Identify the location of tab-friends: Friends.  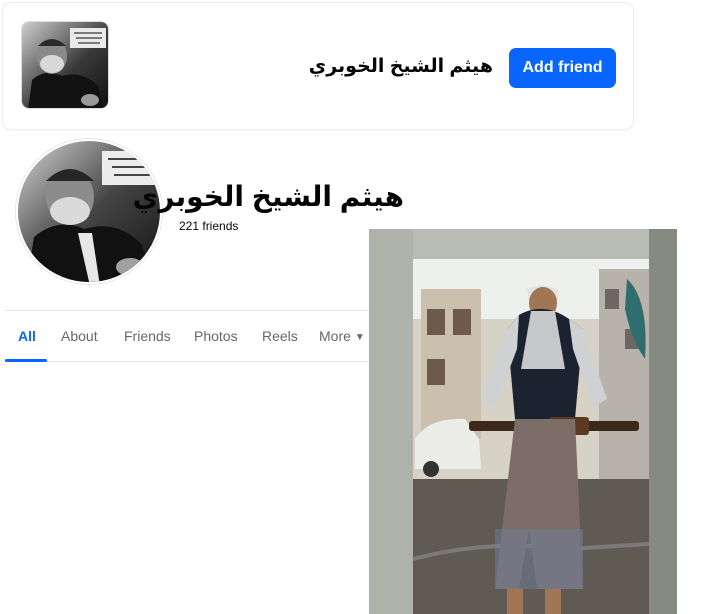
(147, 336).